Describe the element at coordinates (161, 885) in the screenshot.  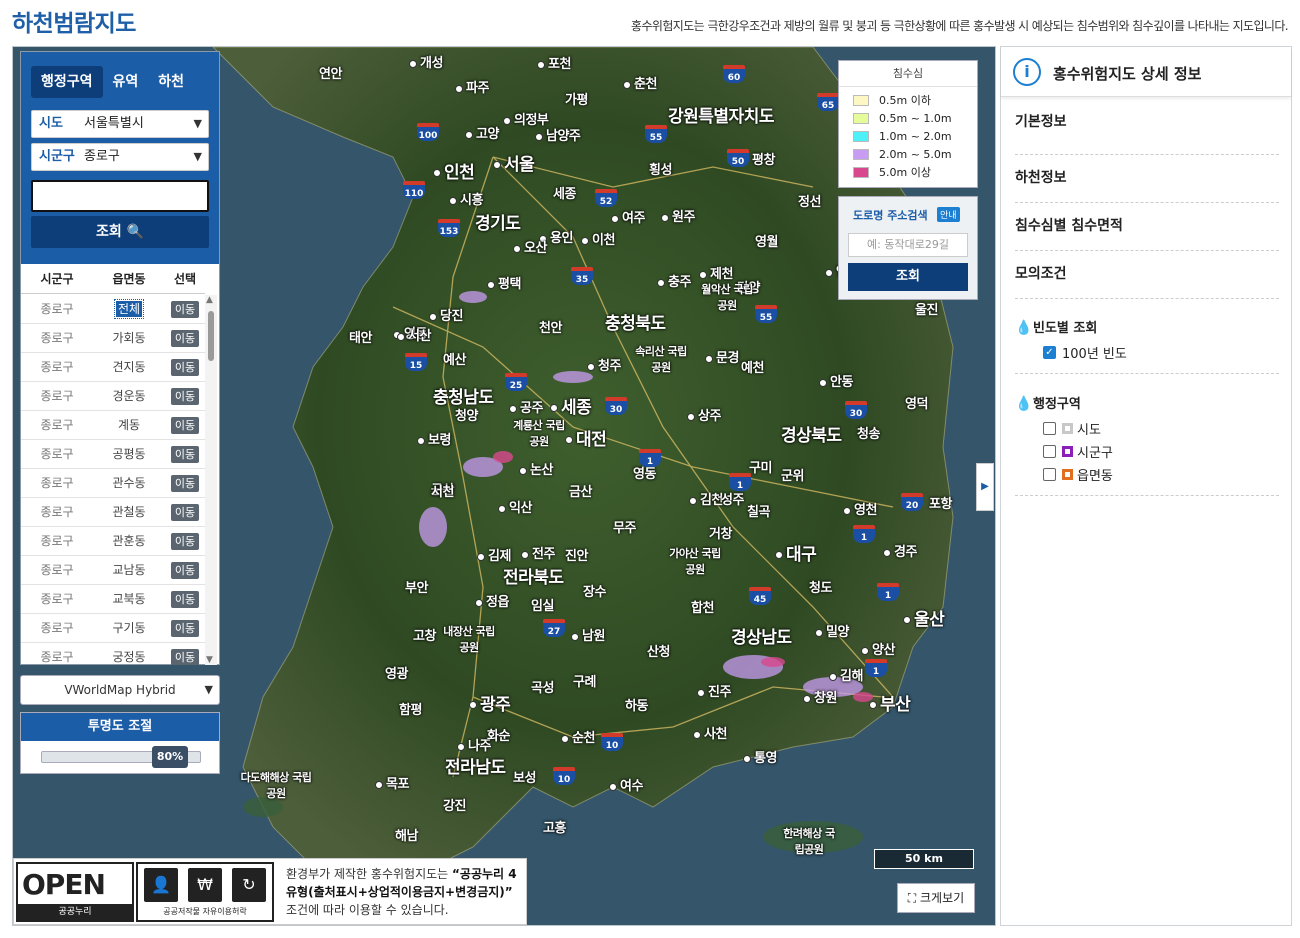
I see `attribution-icon: 👤` at that location.